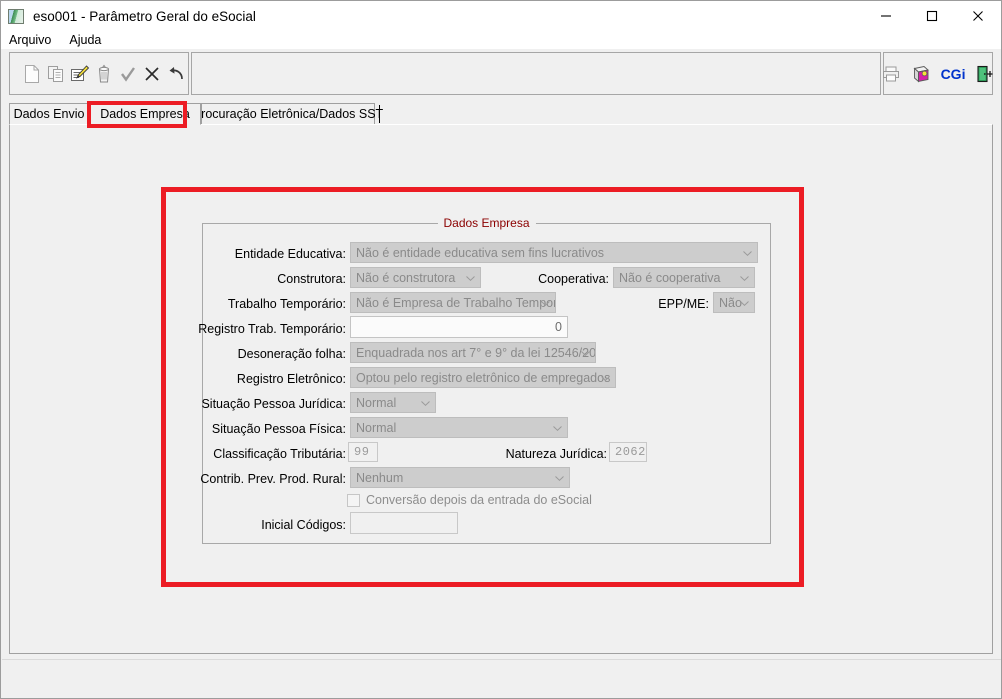 The height and width of the screenshot is (699, 1002). I want to click on help-button, so click(921, 73).